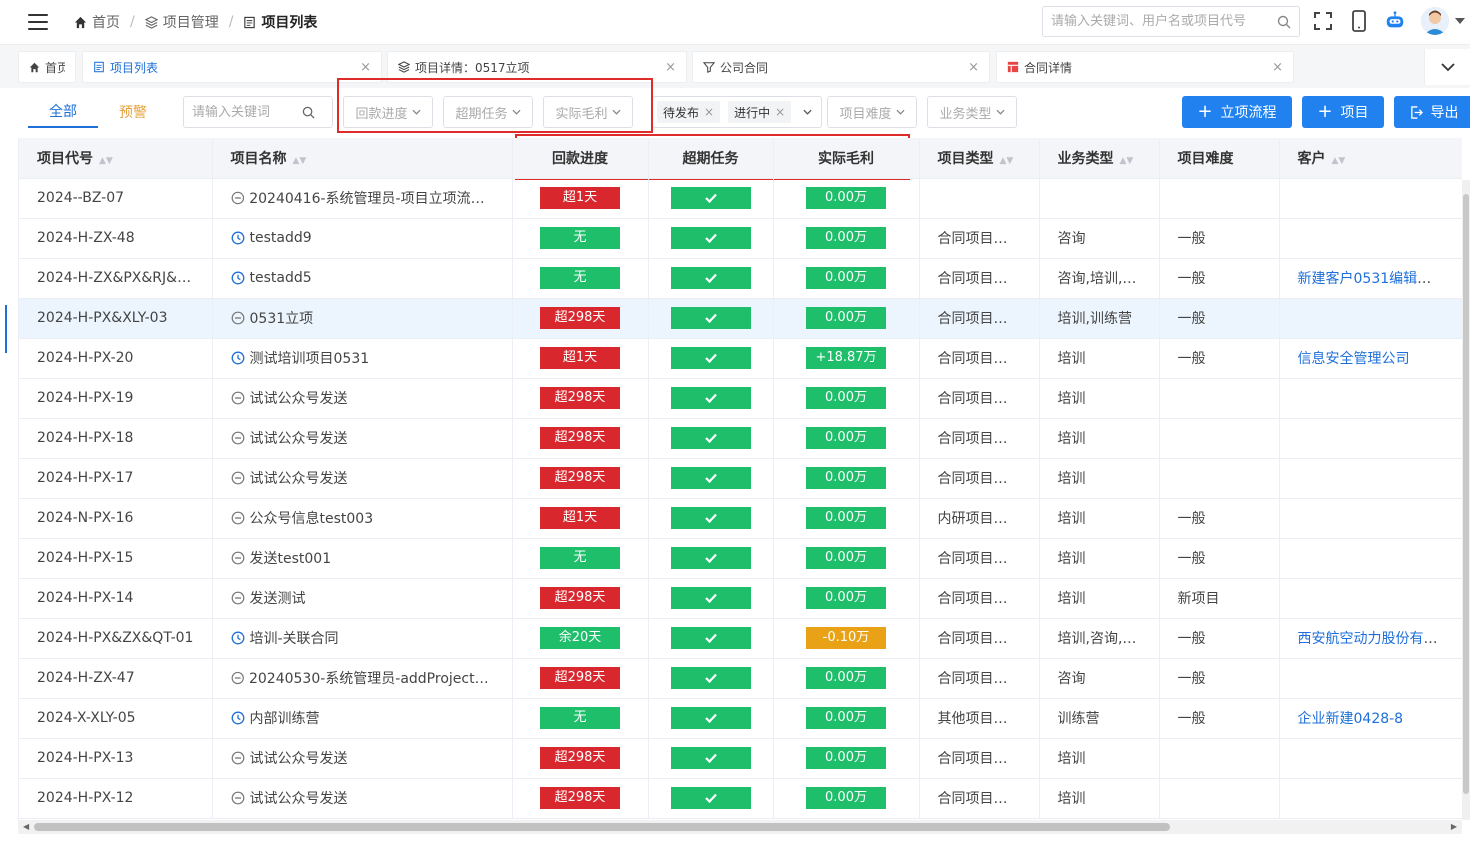  Describe the element at coordinates (247, 112) in the screenshot. I see `keyword-search-input` at that location.